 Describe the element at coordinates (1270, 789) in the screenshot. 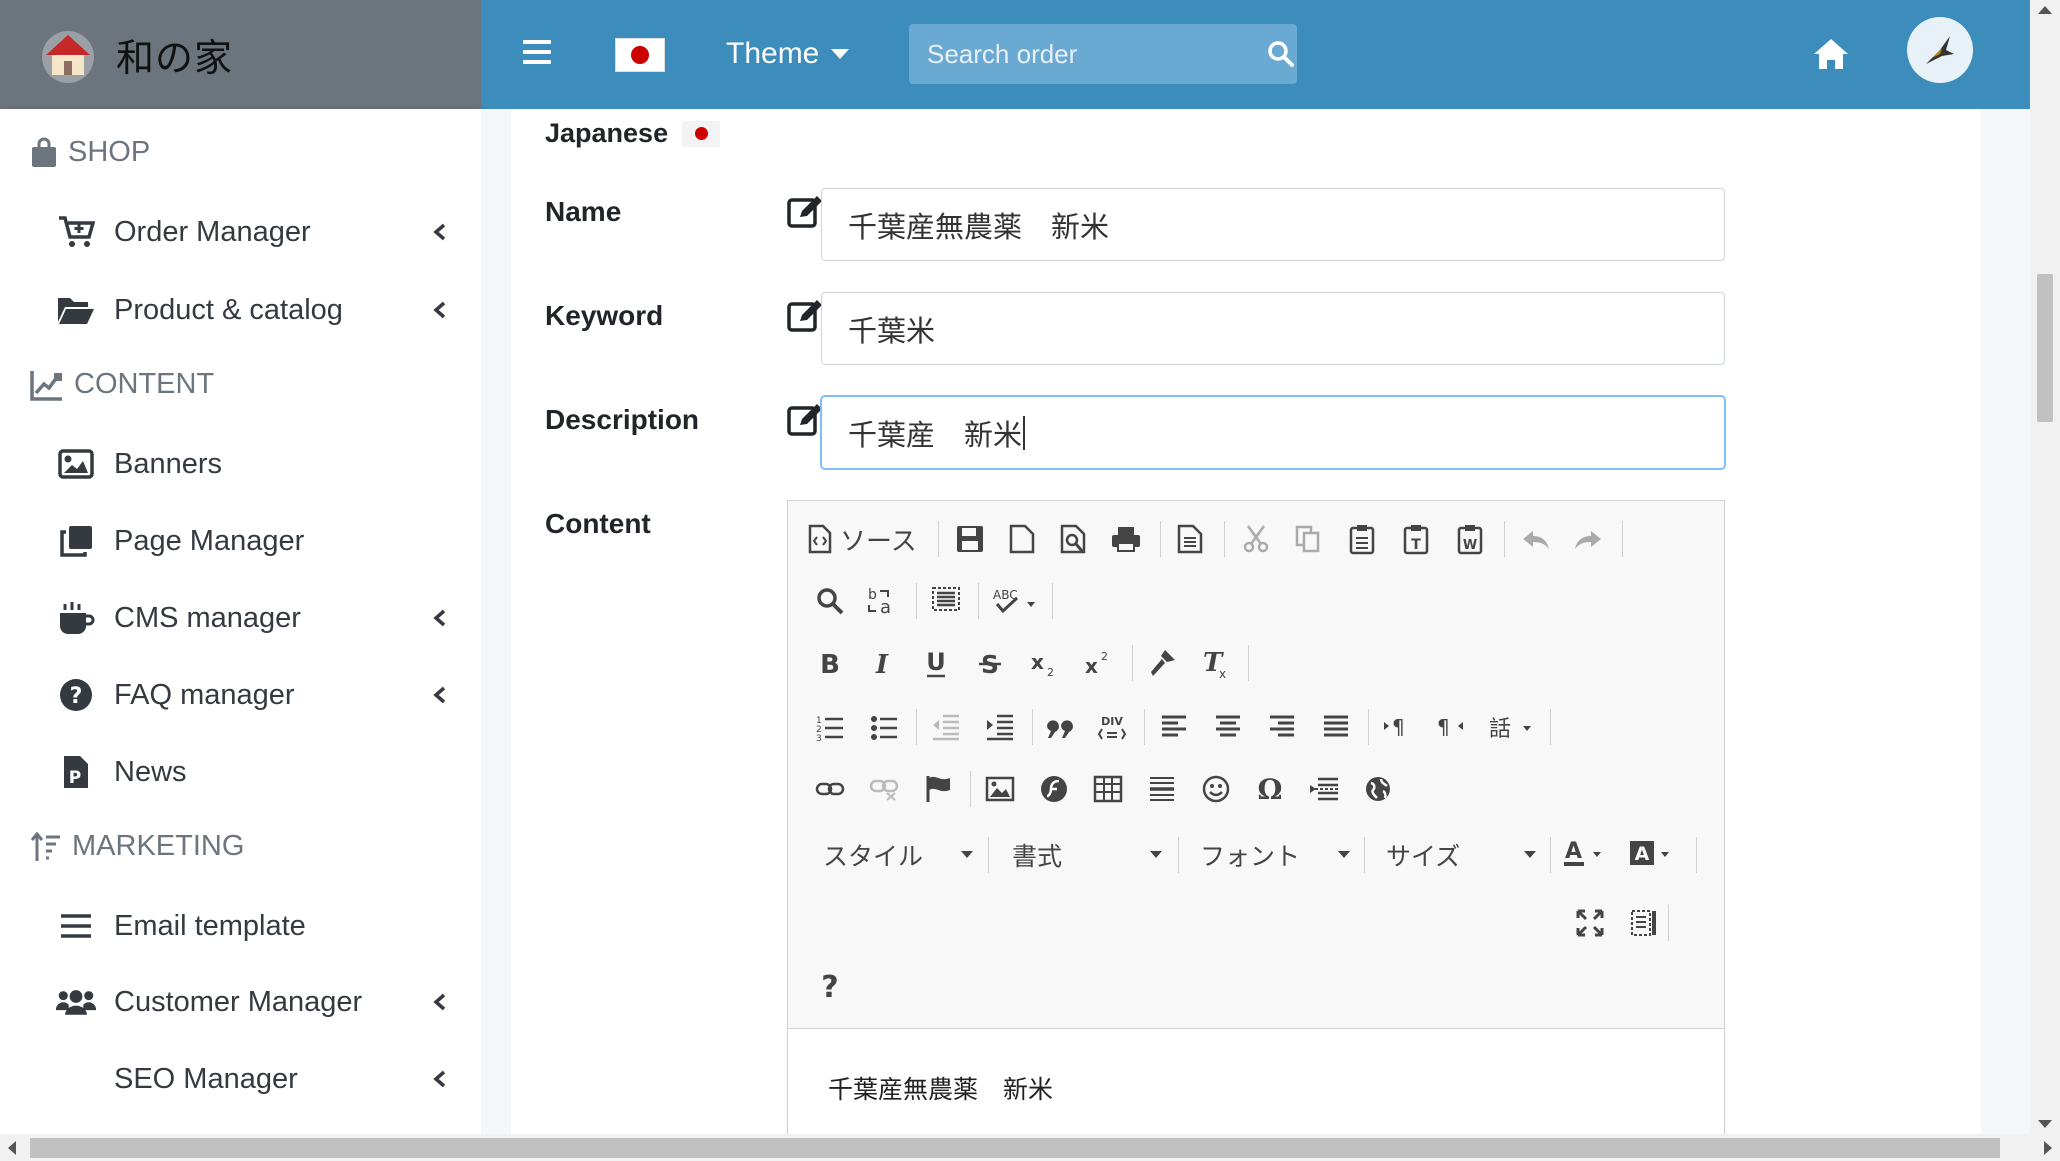

I see `special-char-icon: Ω` at that location.